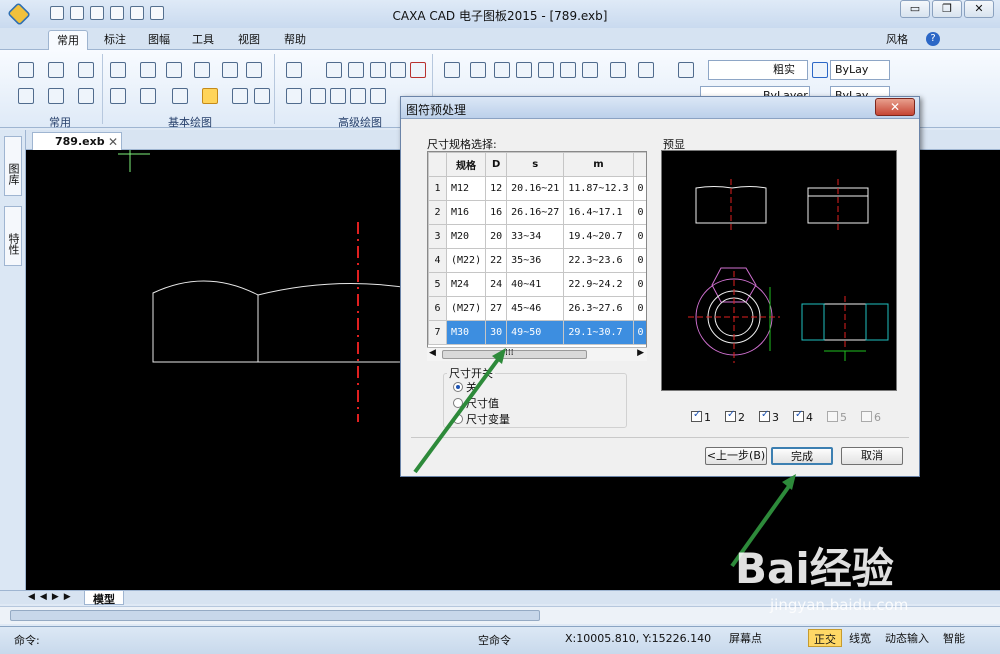  I want to click on m-cell: 19.4~20.7, so click(598, 236).